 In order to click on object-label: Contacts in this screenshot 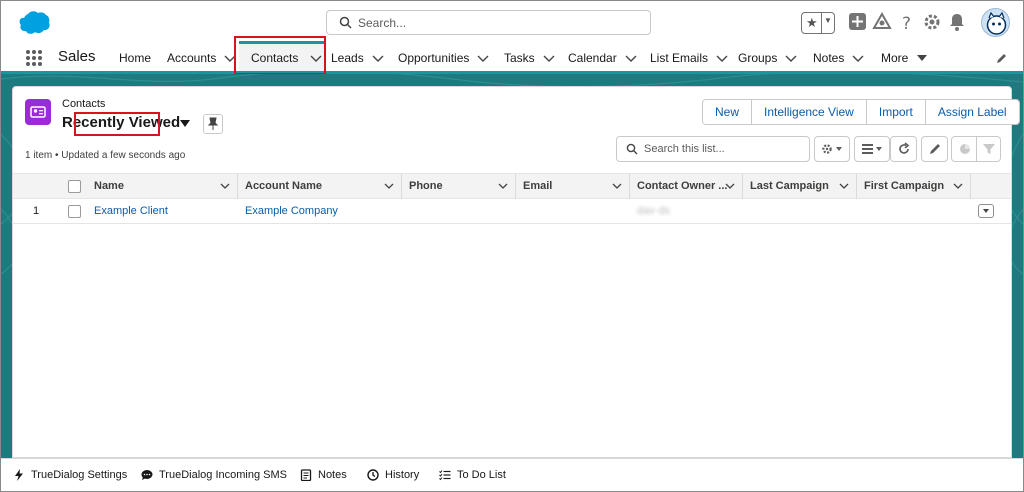, I will do `click(84, 104)`.